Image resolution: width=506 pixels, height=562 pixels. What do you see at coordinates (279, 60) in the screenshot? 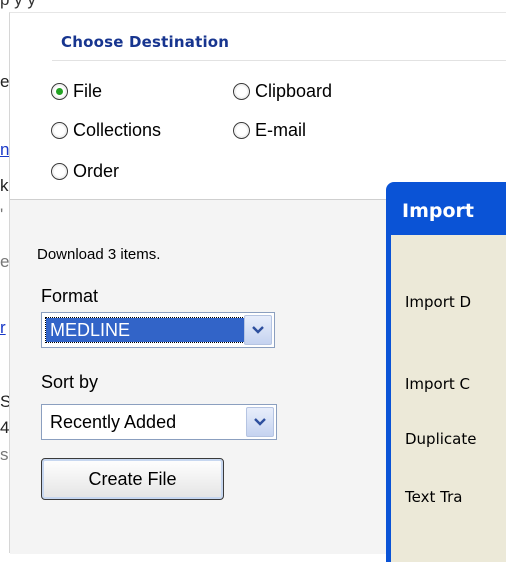
I see `heading-divider` at bounding box center [279, 60].